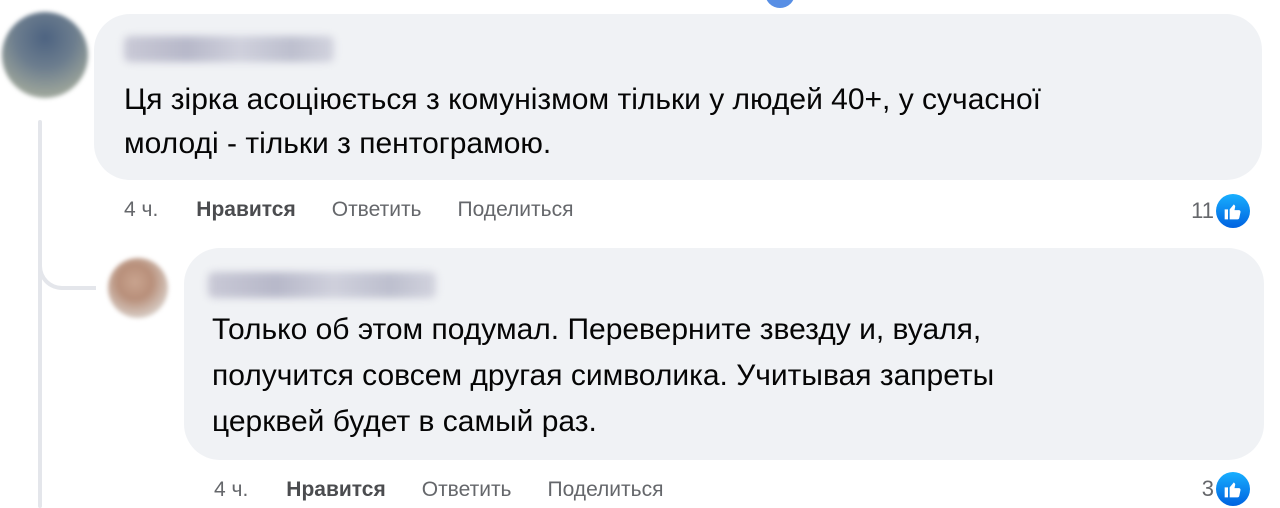 The height and width of the screenshot is (508, 1280). I want to click on reaction-icon-partial, so click(780, 4).